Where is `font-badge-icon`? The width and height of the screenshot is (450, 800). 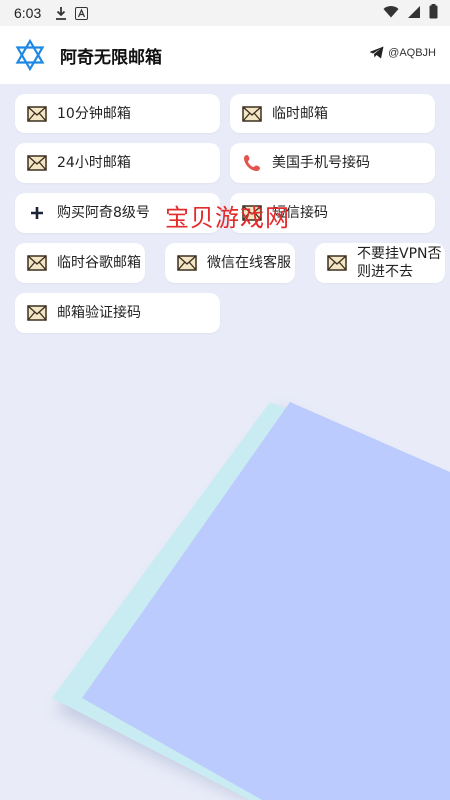
font-badge-icon is located at coordinates (82, 13).